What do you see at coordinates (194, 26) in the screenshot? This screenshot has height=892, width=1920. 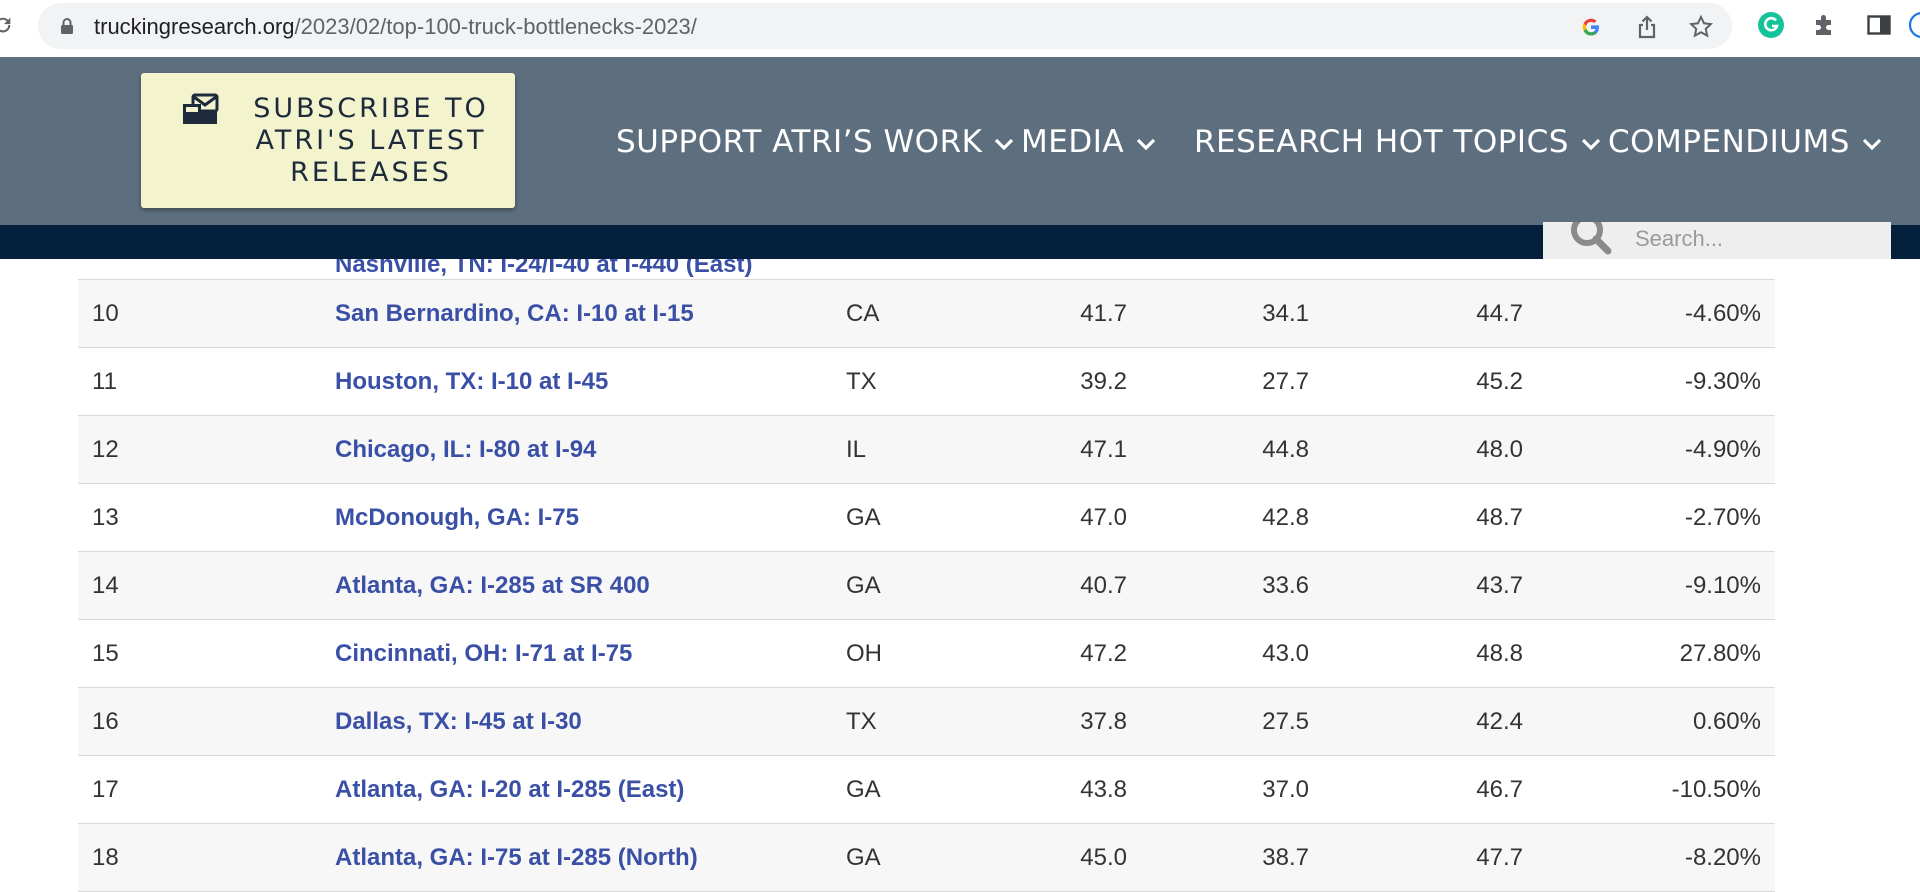 I see `url-host: truckingresearch.org` at bounding box center [194, 26].